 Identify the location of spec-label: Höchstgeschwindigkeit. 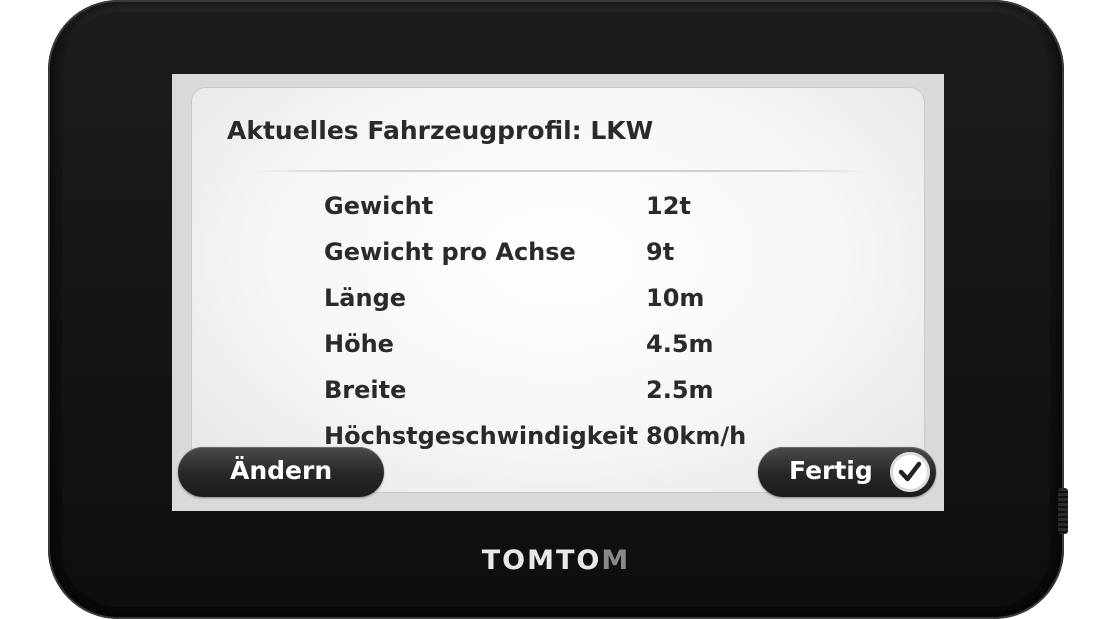
(481, 436).